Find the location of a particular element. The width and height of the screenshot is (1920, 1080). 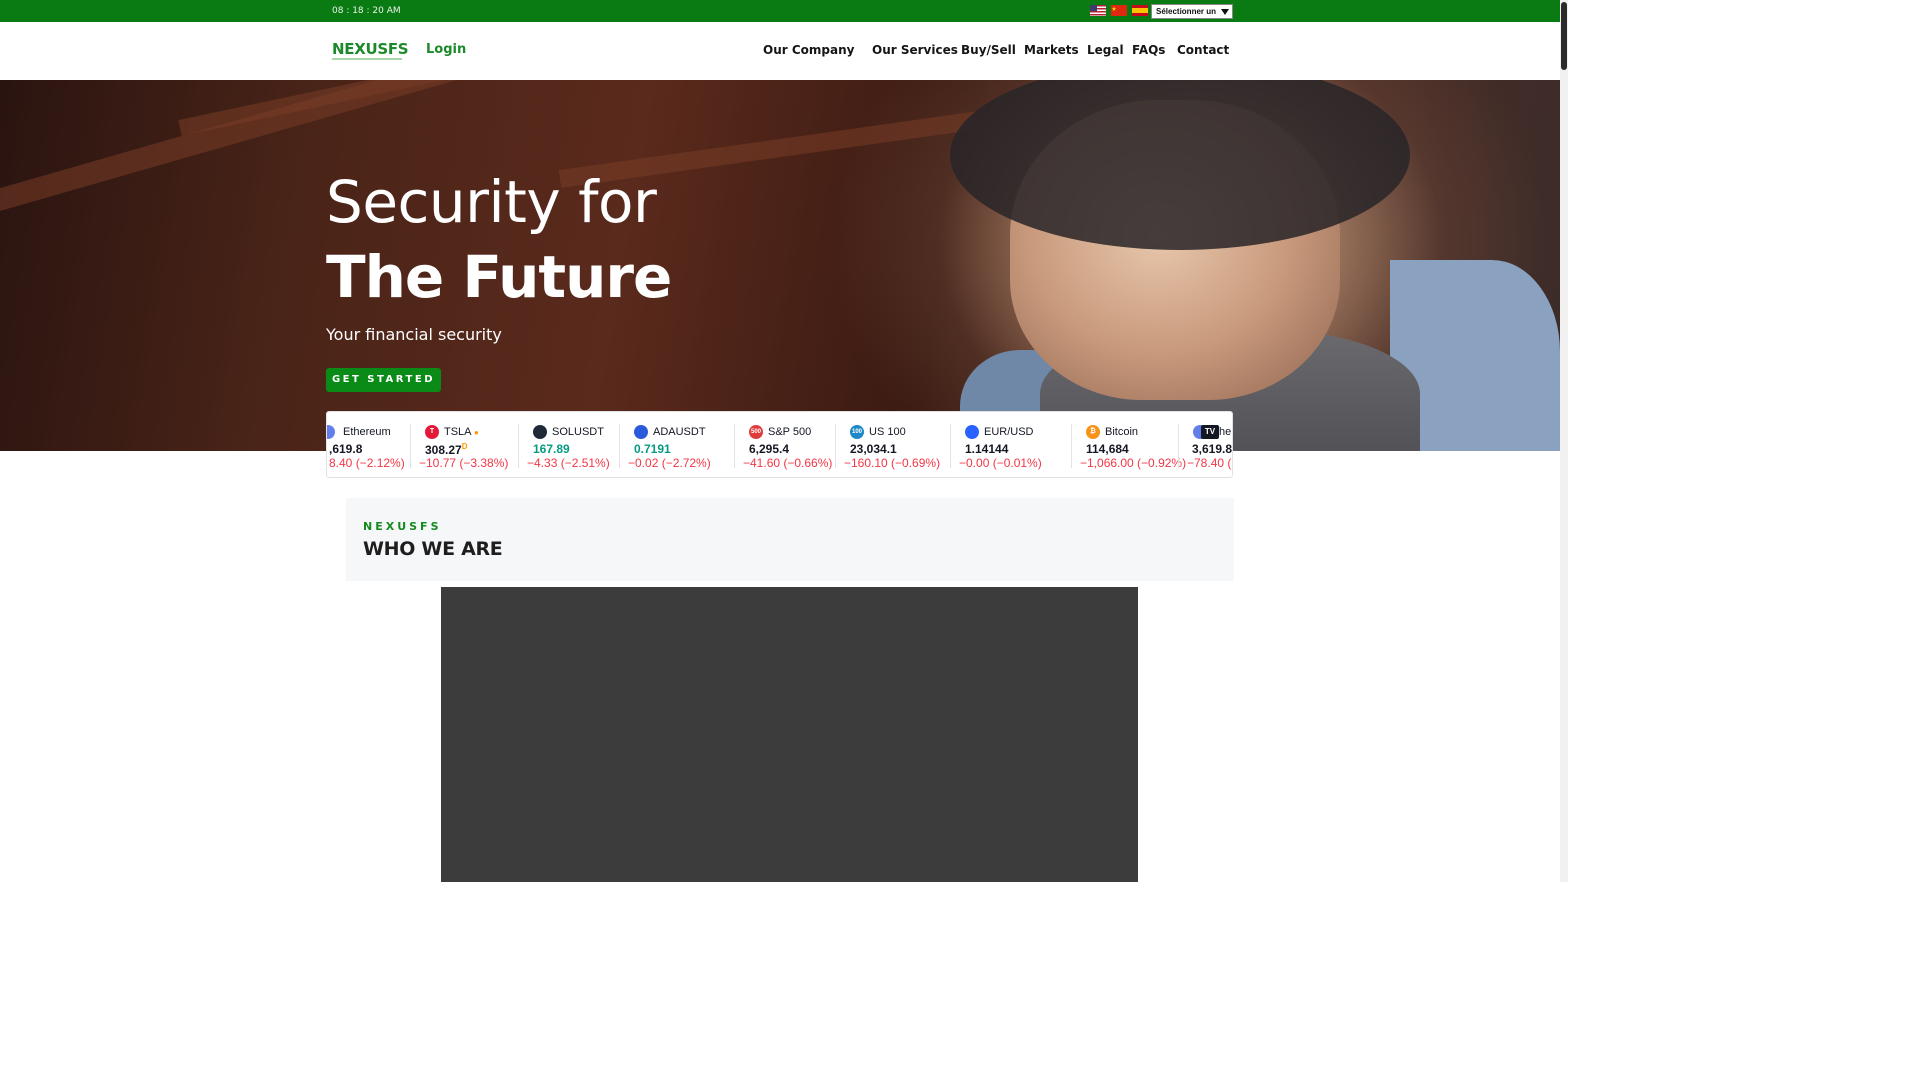

ticker-item: ₿ Bitcoin 114,684 −1,066.00 (−0.92%) is located at coordinates (1129, 444).